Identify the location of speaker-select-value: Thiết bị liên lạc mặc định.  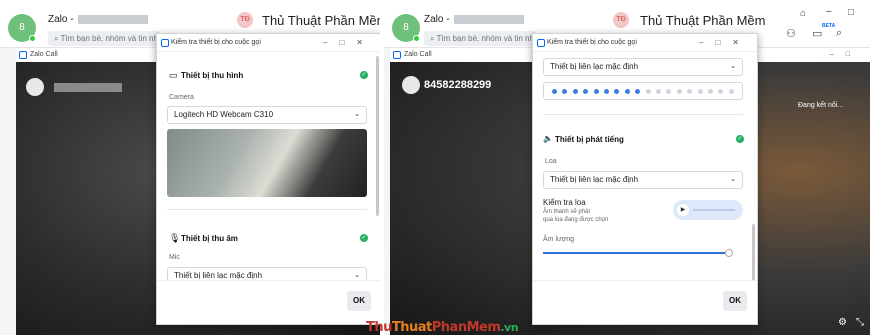
(594, 179).